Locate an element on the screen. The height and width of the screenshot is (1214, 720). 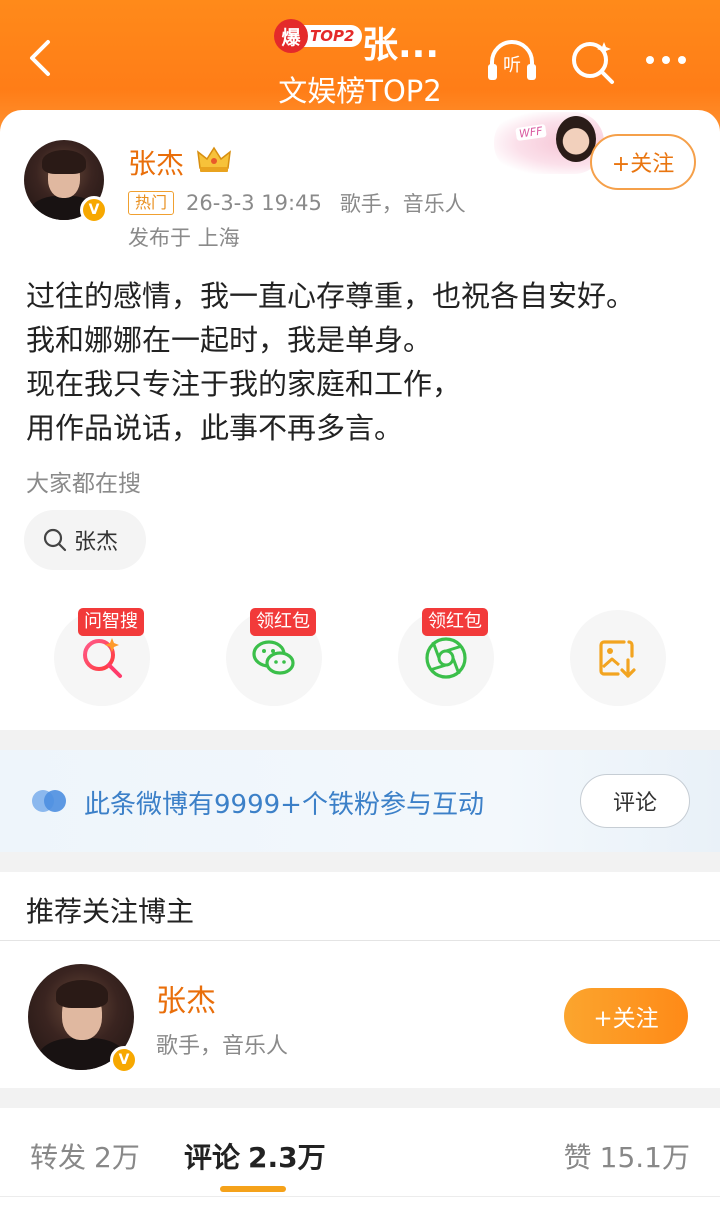
tab-forward: 转发 2万 is located at coordinates (85, 1156).